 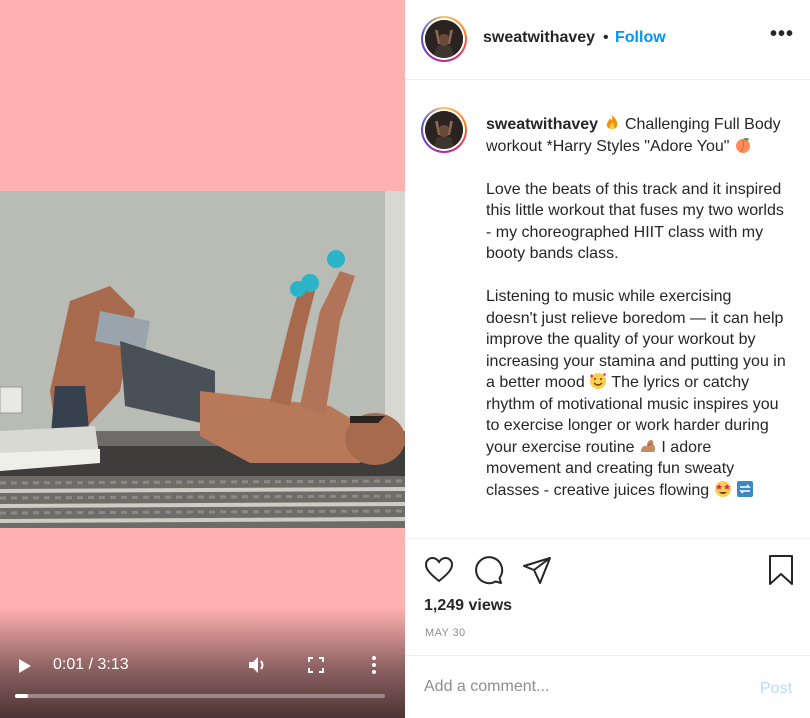 I want to click on fullscreen-icon, so click(x=316, y=665).